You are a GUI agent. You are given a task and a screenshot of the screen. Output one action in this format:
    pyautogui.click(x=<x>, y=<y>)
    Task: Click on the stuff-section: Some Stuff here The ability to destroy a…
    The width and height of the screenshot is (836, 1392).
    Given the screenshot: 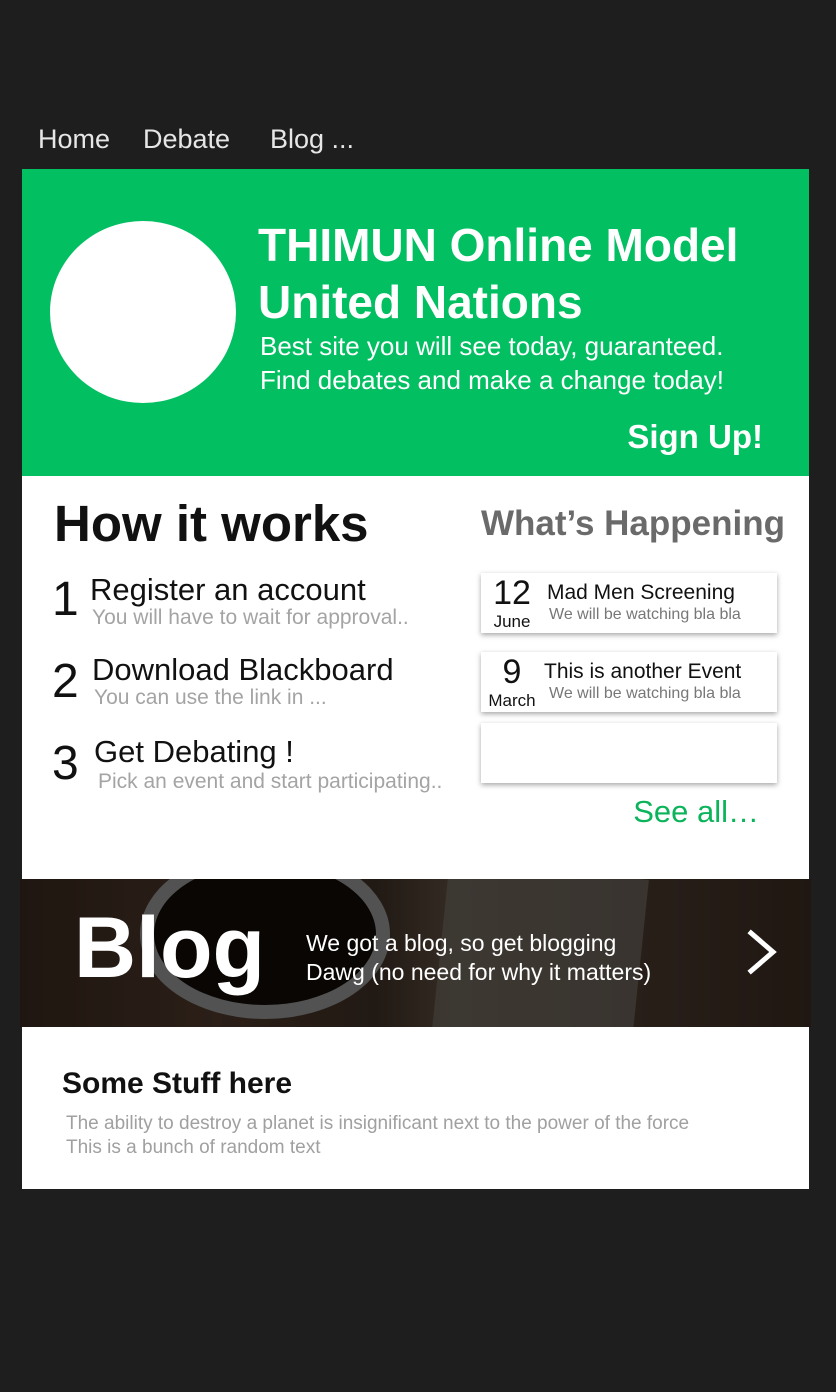 What is the action you would take?
    pyautogui.click(x=415, y=1108)
    